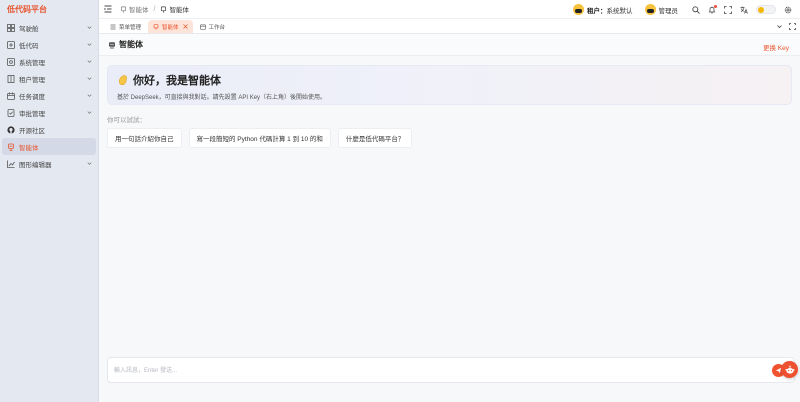 The image size is (800, 402). What do you see at coordinates (49, 61) in the screenshot?
I see `sidebar-item-system: 系统管理` at bounding box center [49, 61].